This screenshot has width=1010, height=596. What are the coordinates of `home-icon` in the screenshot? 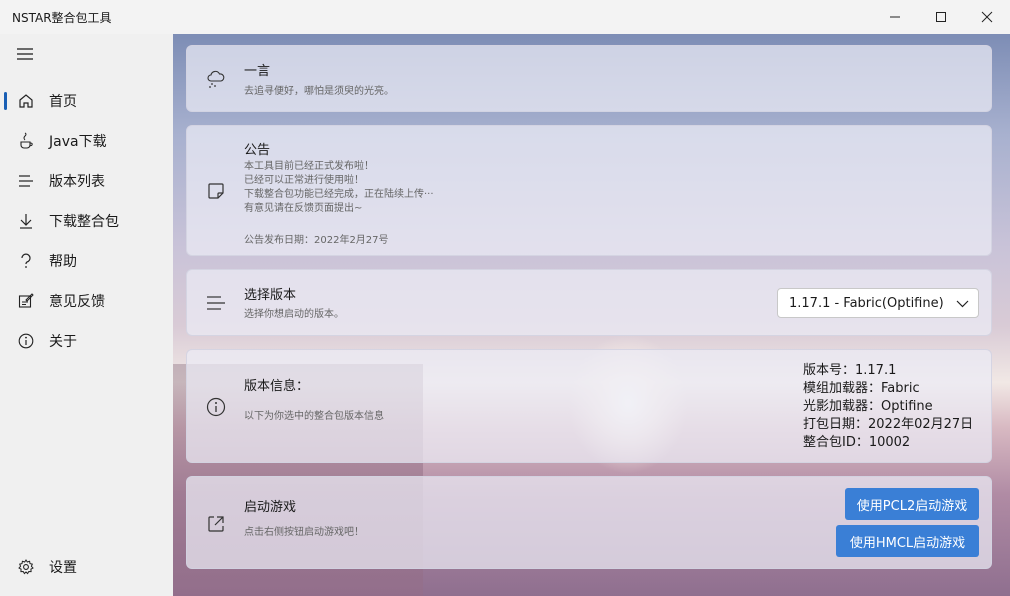 It's located at (26, 101).